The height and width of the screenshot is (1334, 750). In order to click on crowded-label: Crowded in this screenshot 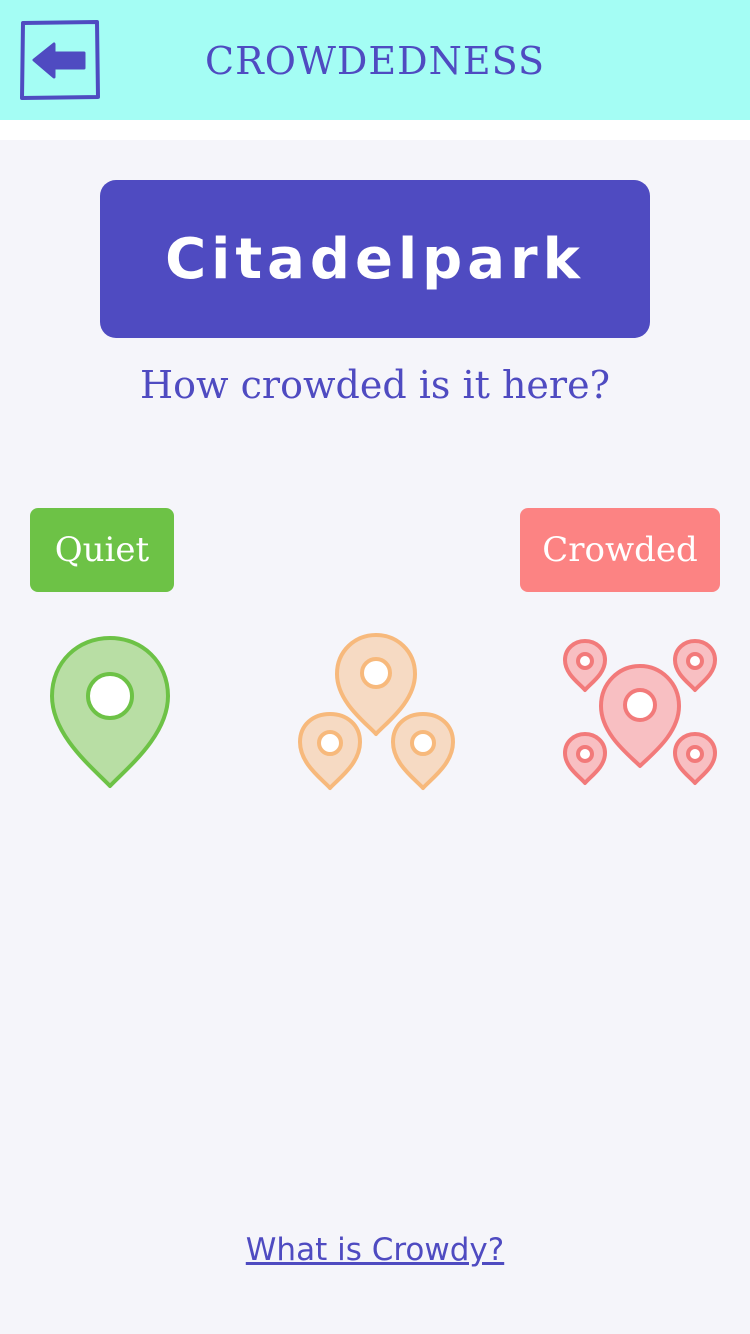, I will do `click(620, 550)`.